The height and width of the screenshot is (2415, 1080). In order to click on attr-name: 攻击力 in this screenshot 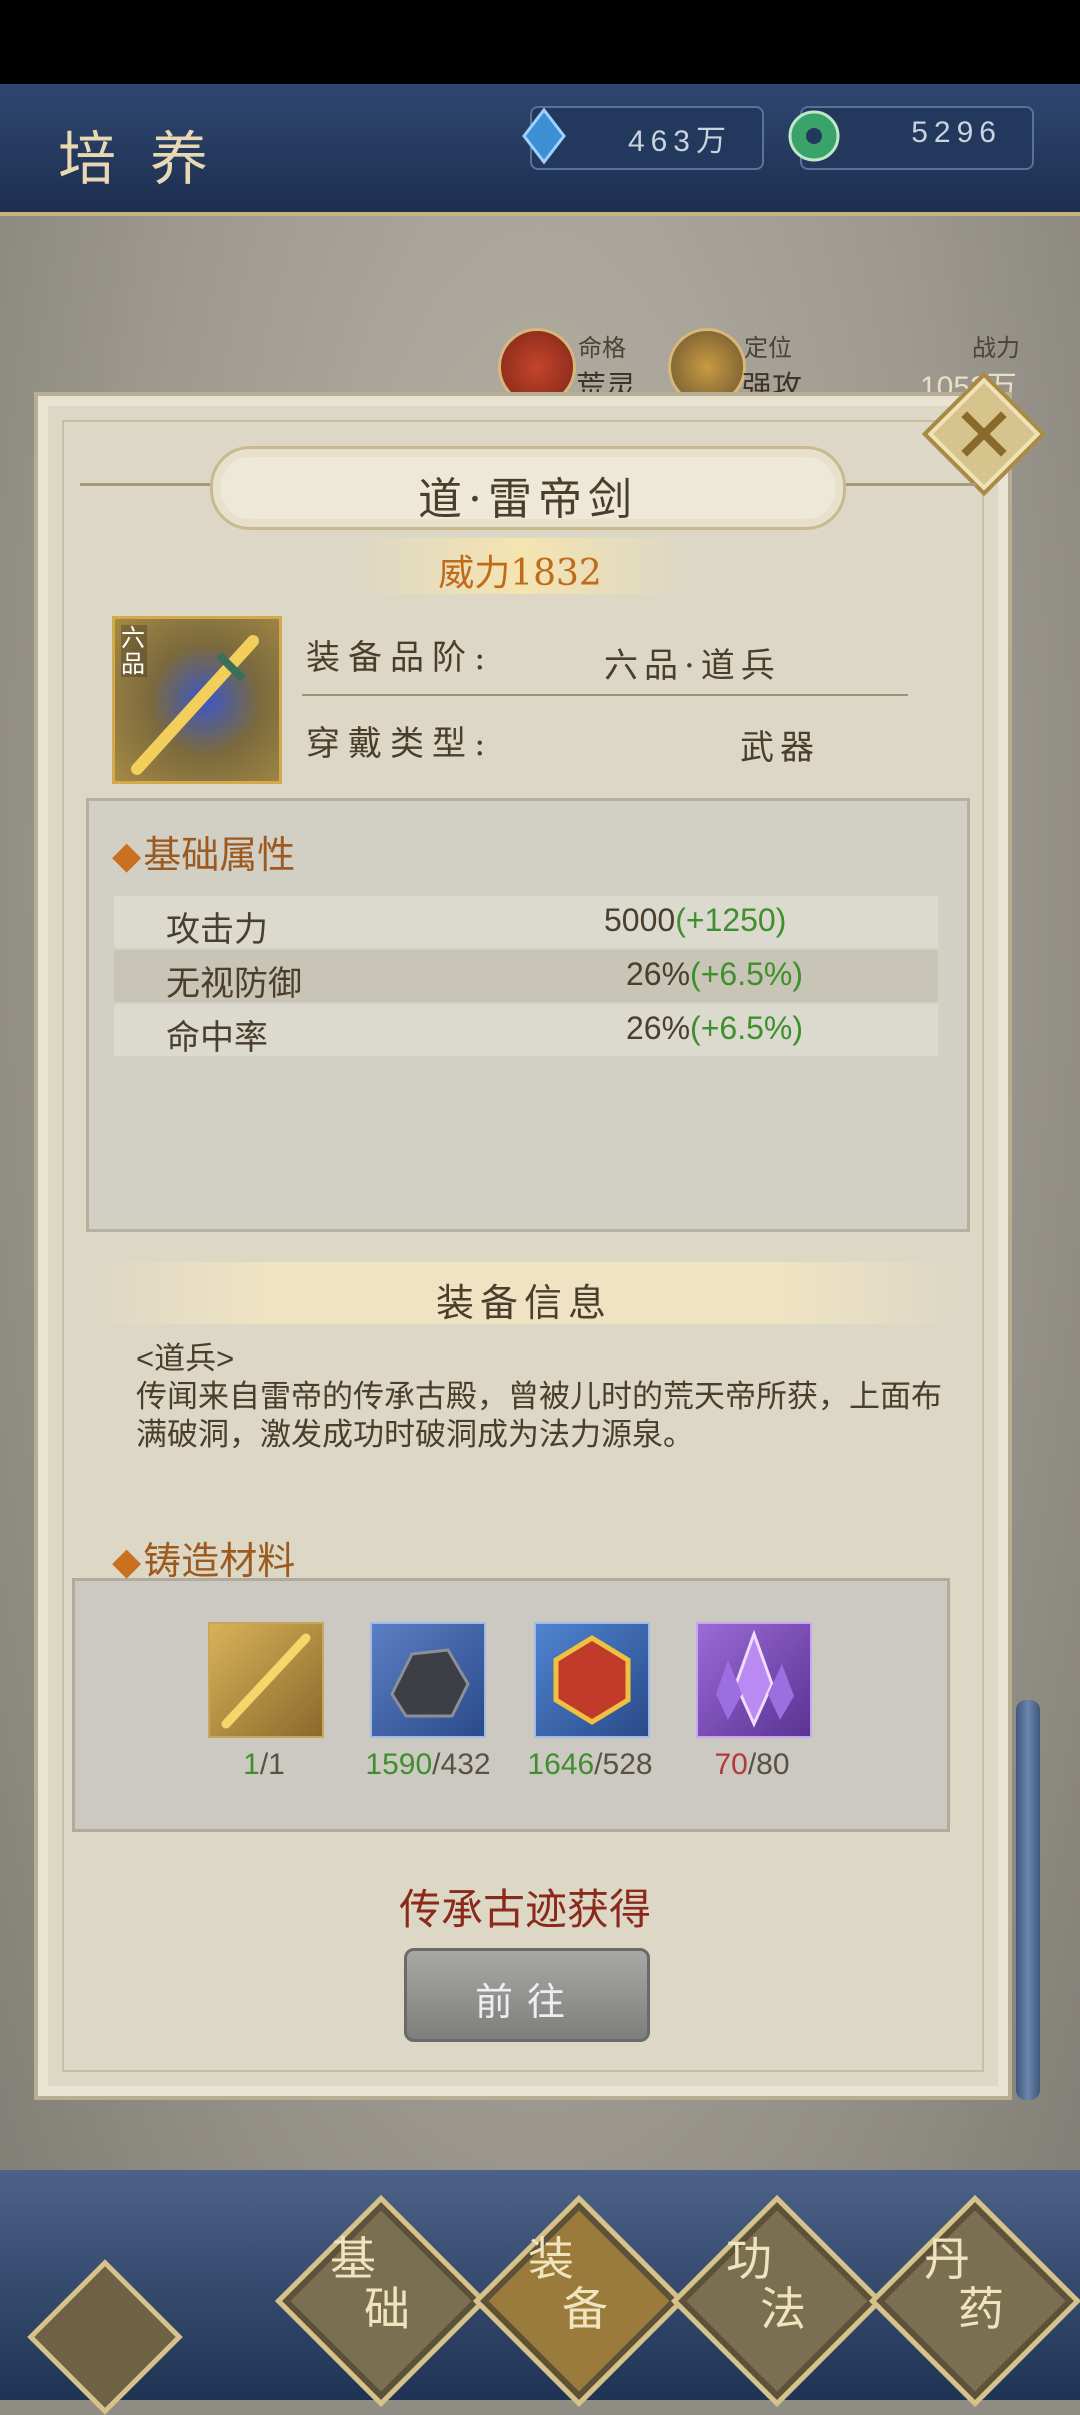, I will do `click(217, 930)`.